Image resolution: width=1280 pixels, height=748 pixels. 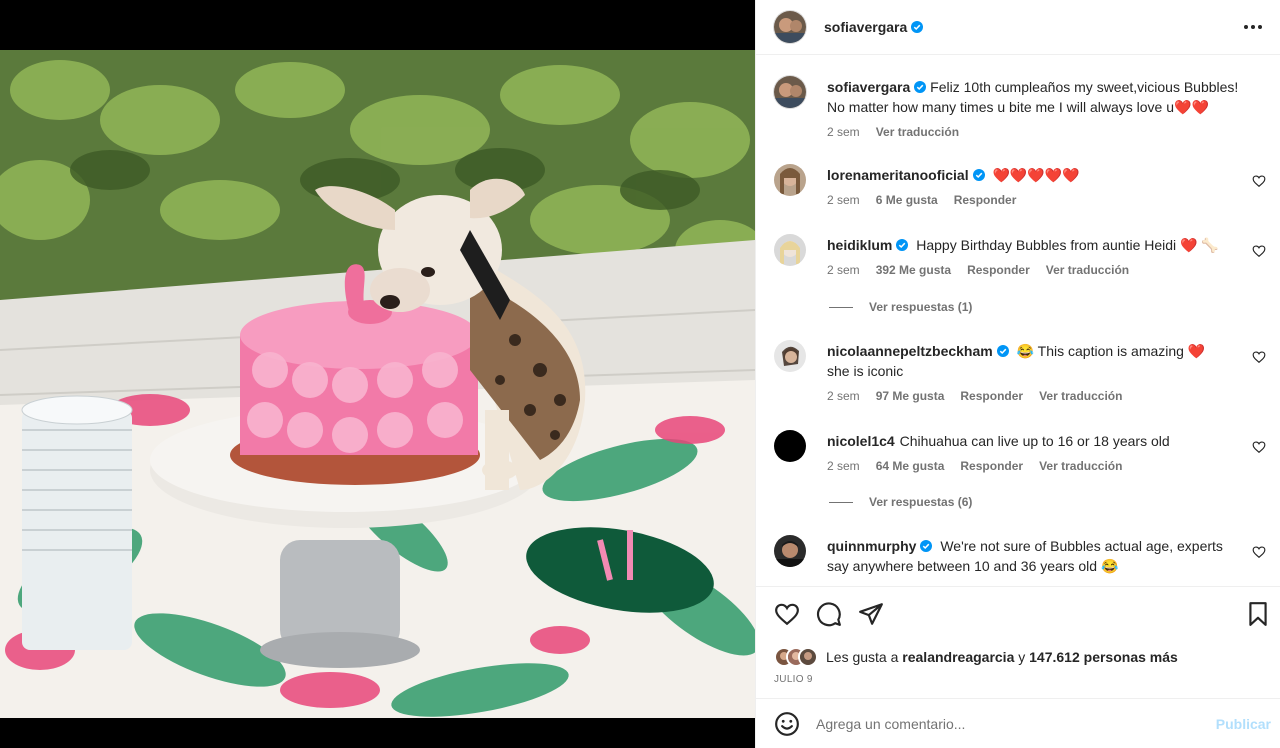 I want to click on view-replies-label: Ver respuestas (6), so click(x=921, y=502).